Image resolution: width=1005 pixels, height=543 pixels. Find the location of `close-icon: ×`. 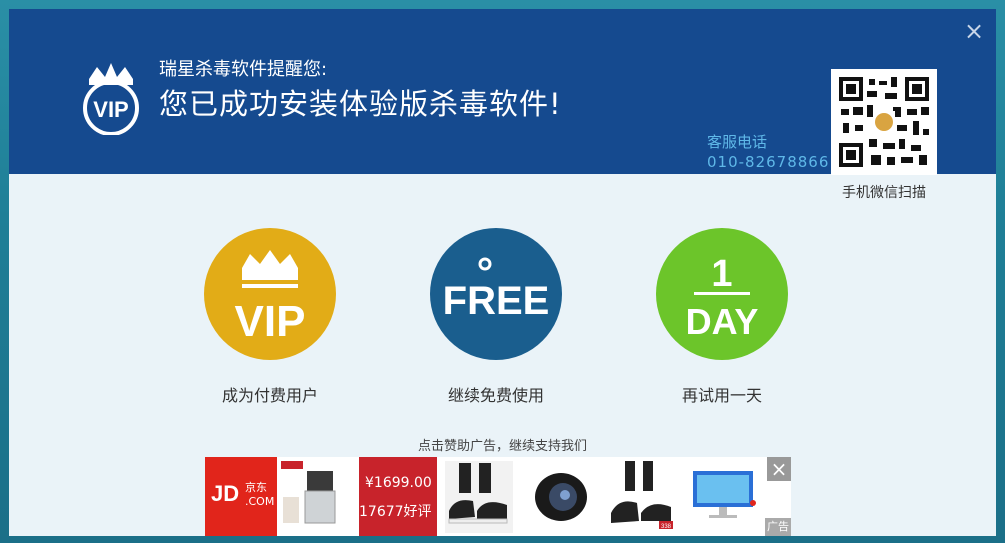

close-icon: × is located at coordinates (974, 31).